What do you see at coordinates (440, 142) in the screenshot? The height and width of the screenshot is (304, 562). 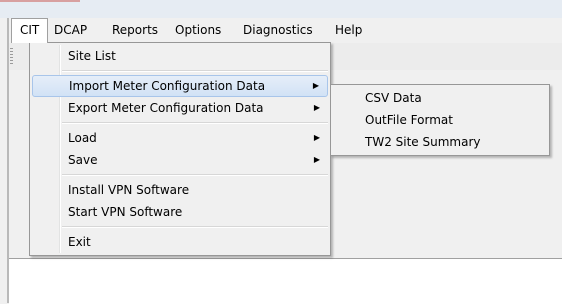 I see `submenu-item-tw2-site-summary: TW2 Site Summary` at bounding box center [440, 142].